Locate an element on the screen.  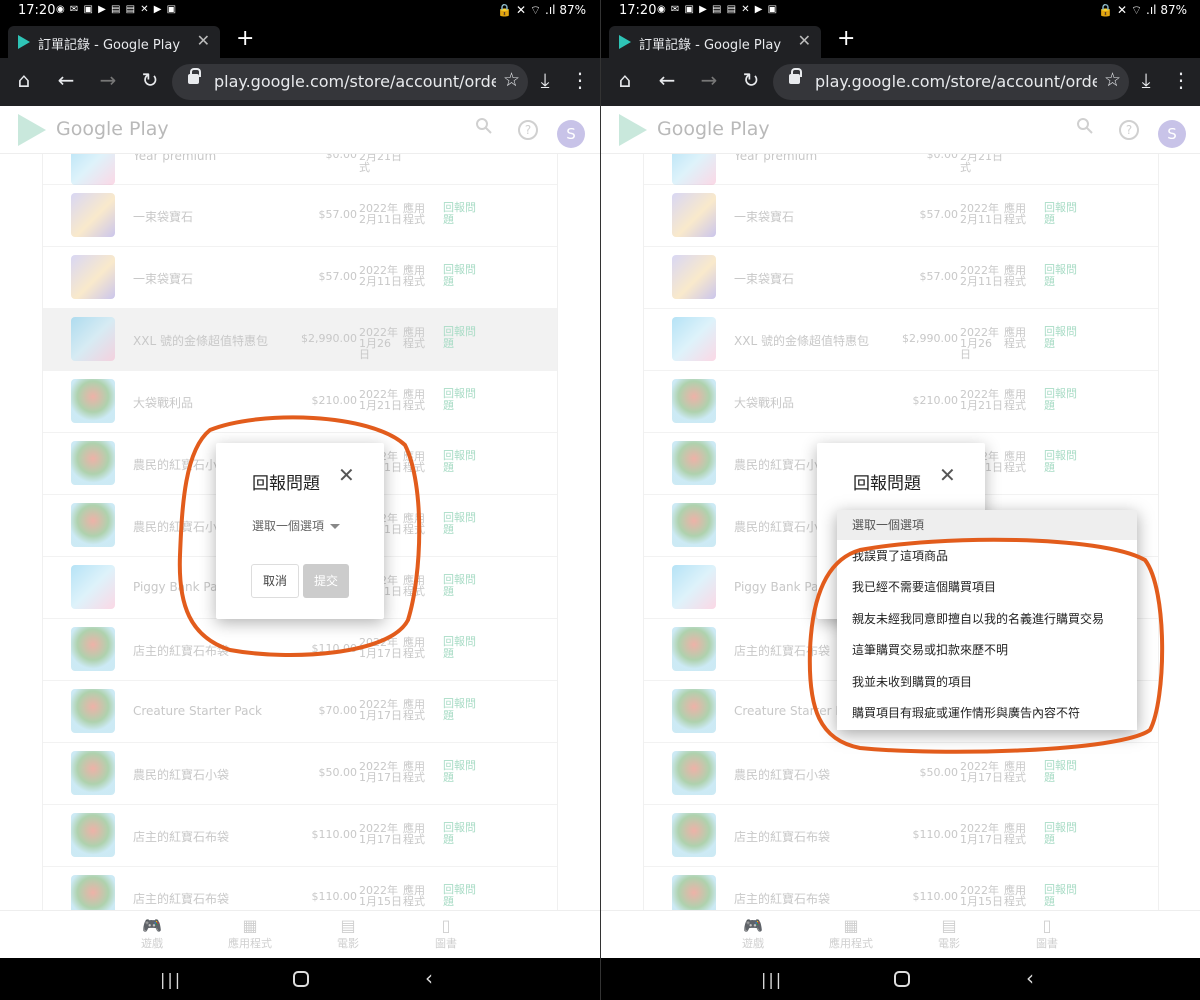
dropdown-option: 這筆購買交易或扣款來歷不明 is located at coordinates (987, 650).